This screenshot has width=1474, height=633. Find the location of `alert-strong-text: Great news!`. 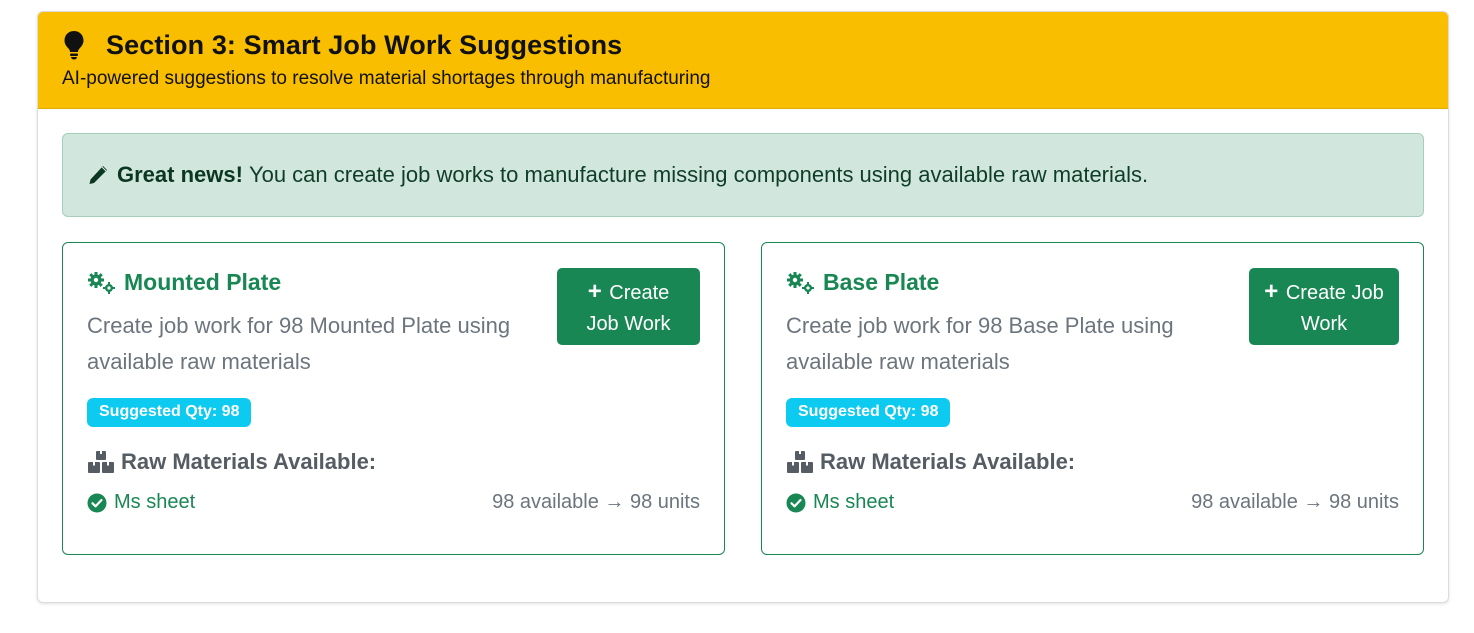

alert-strong-text: Great news! is located at coordinates (180, 174).